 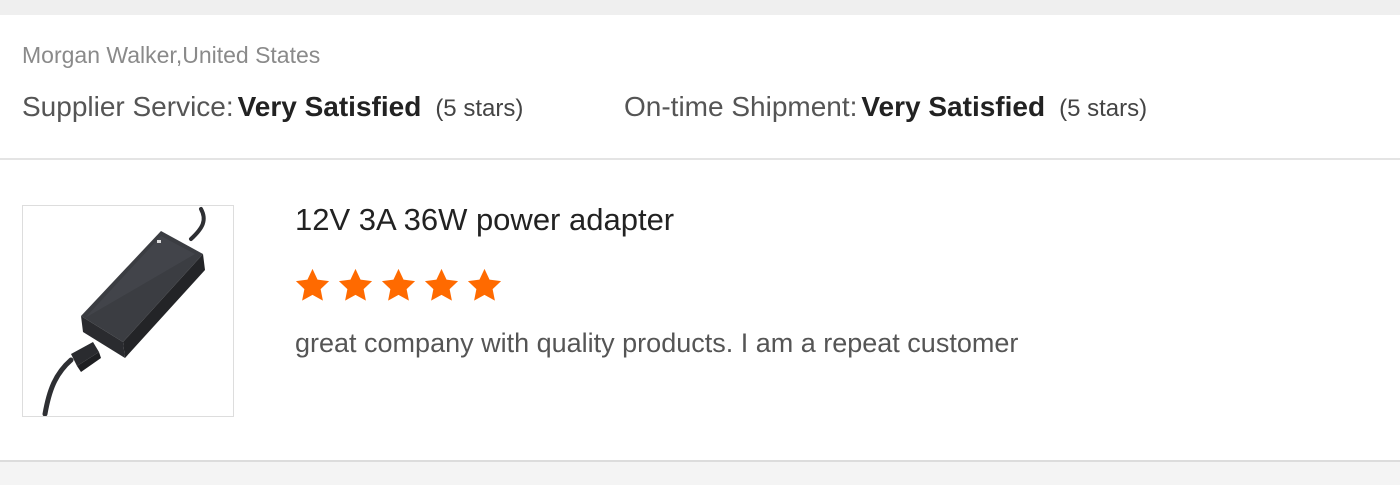 I want to click on top-divider-strip, so click(x=700, y=7).